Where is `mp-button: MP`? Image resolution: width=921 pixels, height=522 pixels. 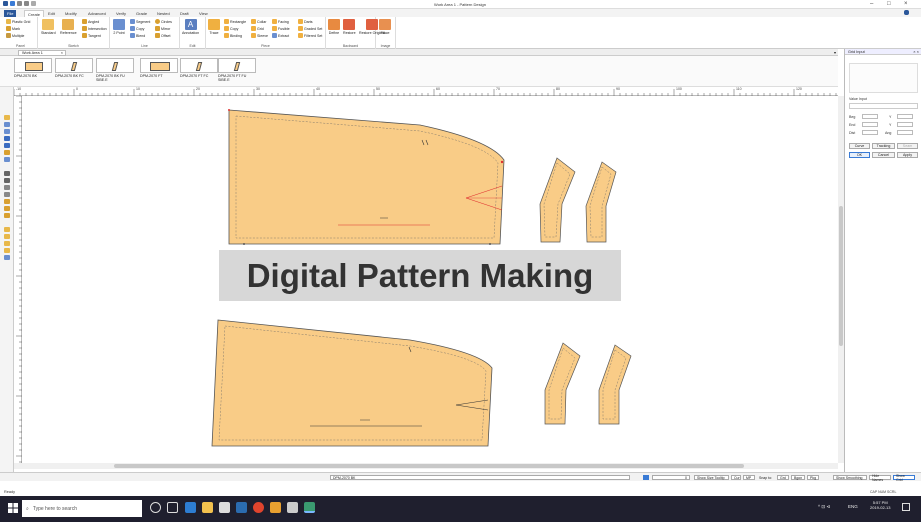
mp-button: MP is located at coordinates (749, 477).